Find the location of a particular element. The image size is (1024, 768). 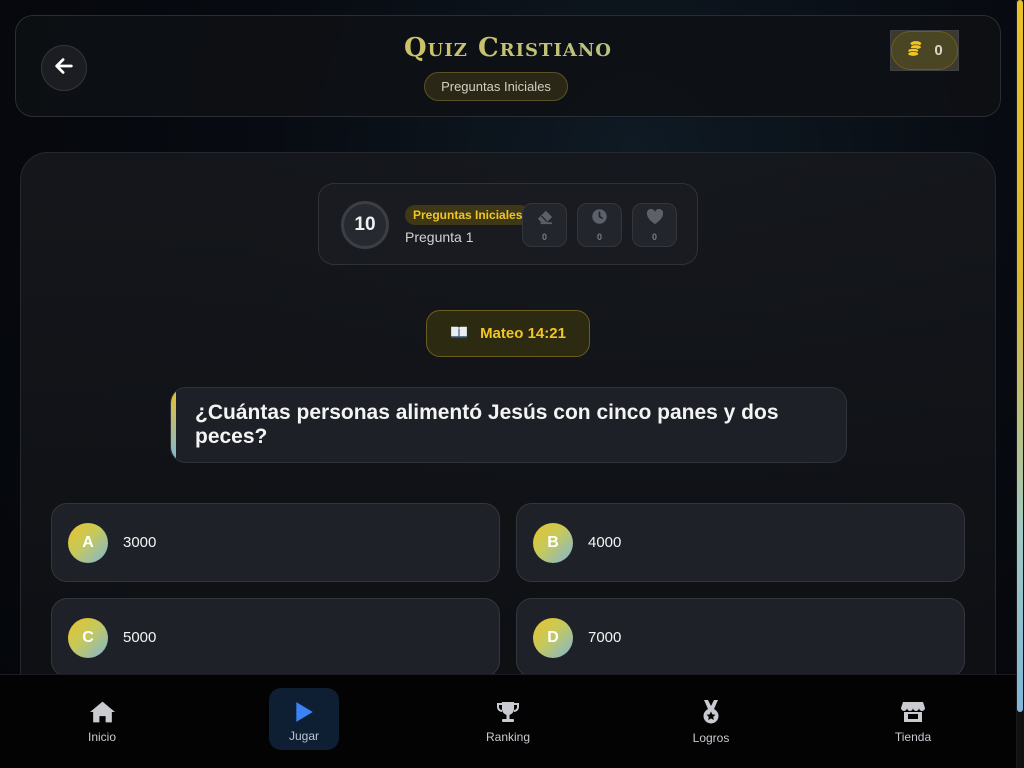

answer-letter: D is located at coordinates (553, 638).